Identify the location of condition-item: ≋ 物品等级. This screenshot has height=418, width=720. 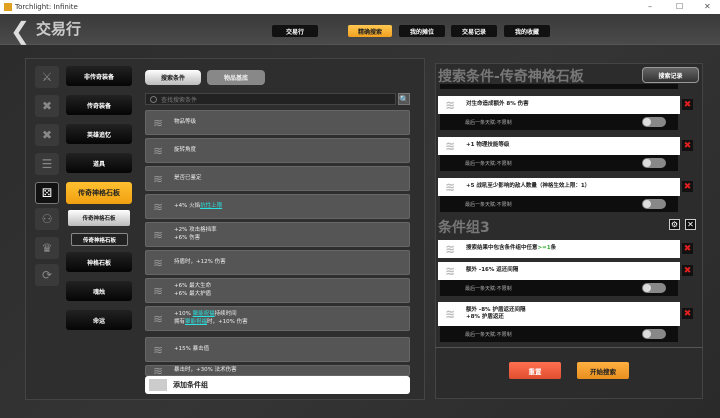
(277, 122).